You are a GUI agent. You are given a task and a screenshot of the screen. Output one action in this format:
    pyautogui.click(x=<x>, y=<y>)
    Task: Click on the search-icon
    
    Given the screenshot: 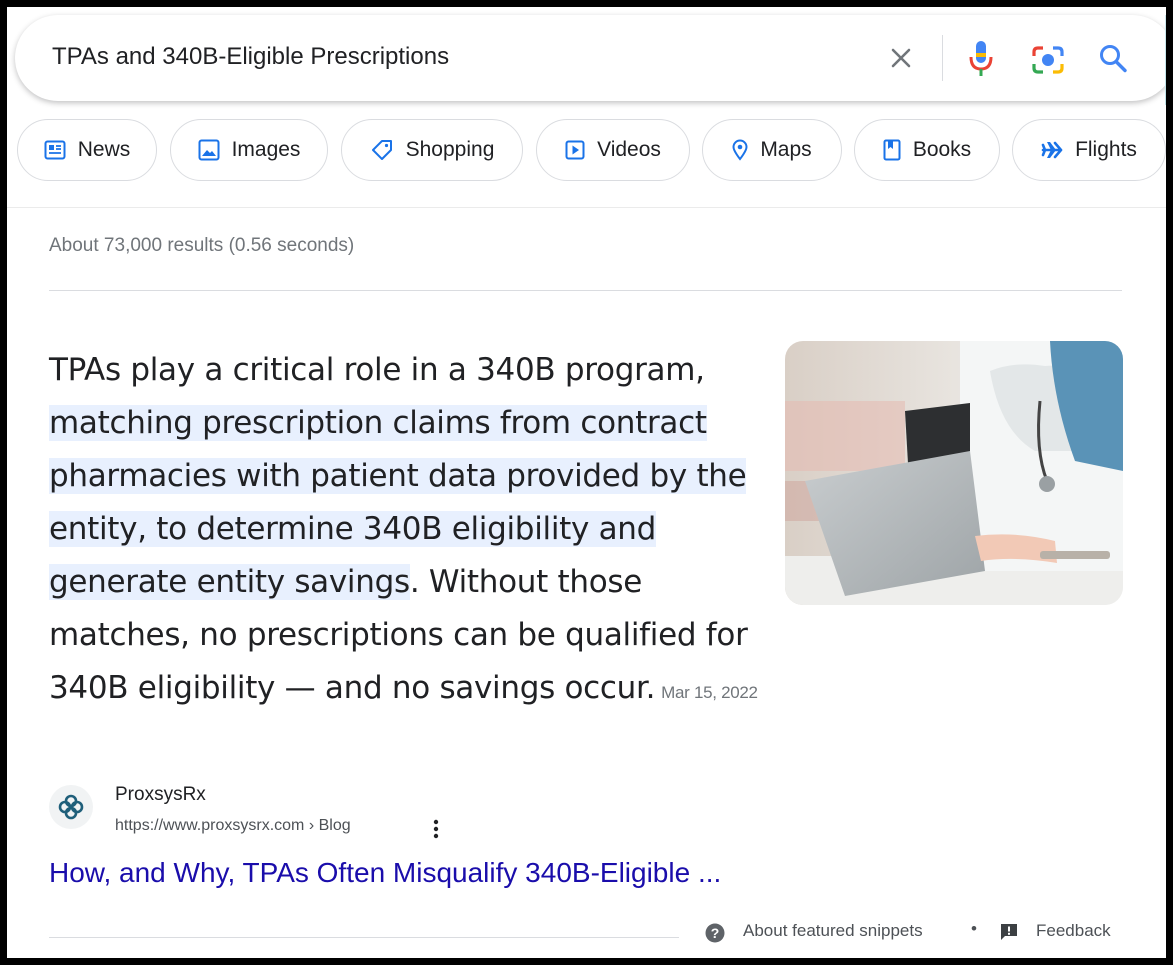 What is the action you would take?
    pyautogui.click(x=1113, y=58)
    